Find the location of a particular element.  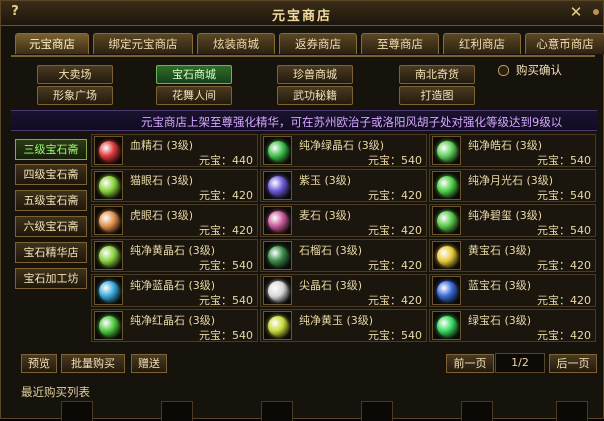

shop-item: 绿宝石 (3级) 元宝：420 is located at coordinates (512, 325).